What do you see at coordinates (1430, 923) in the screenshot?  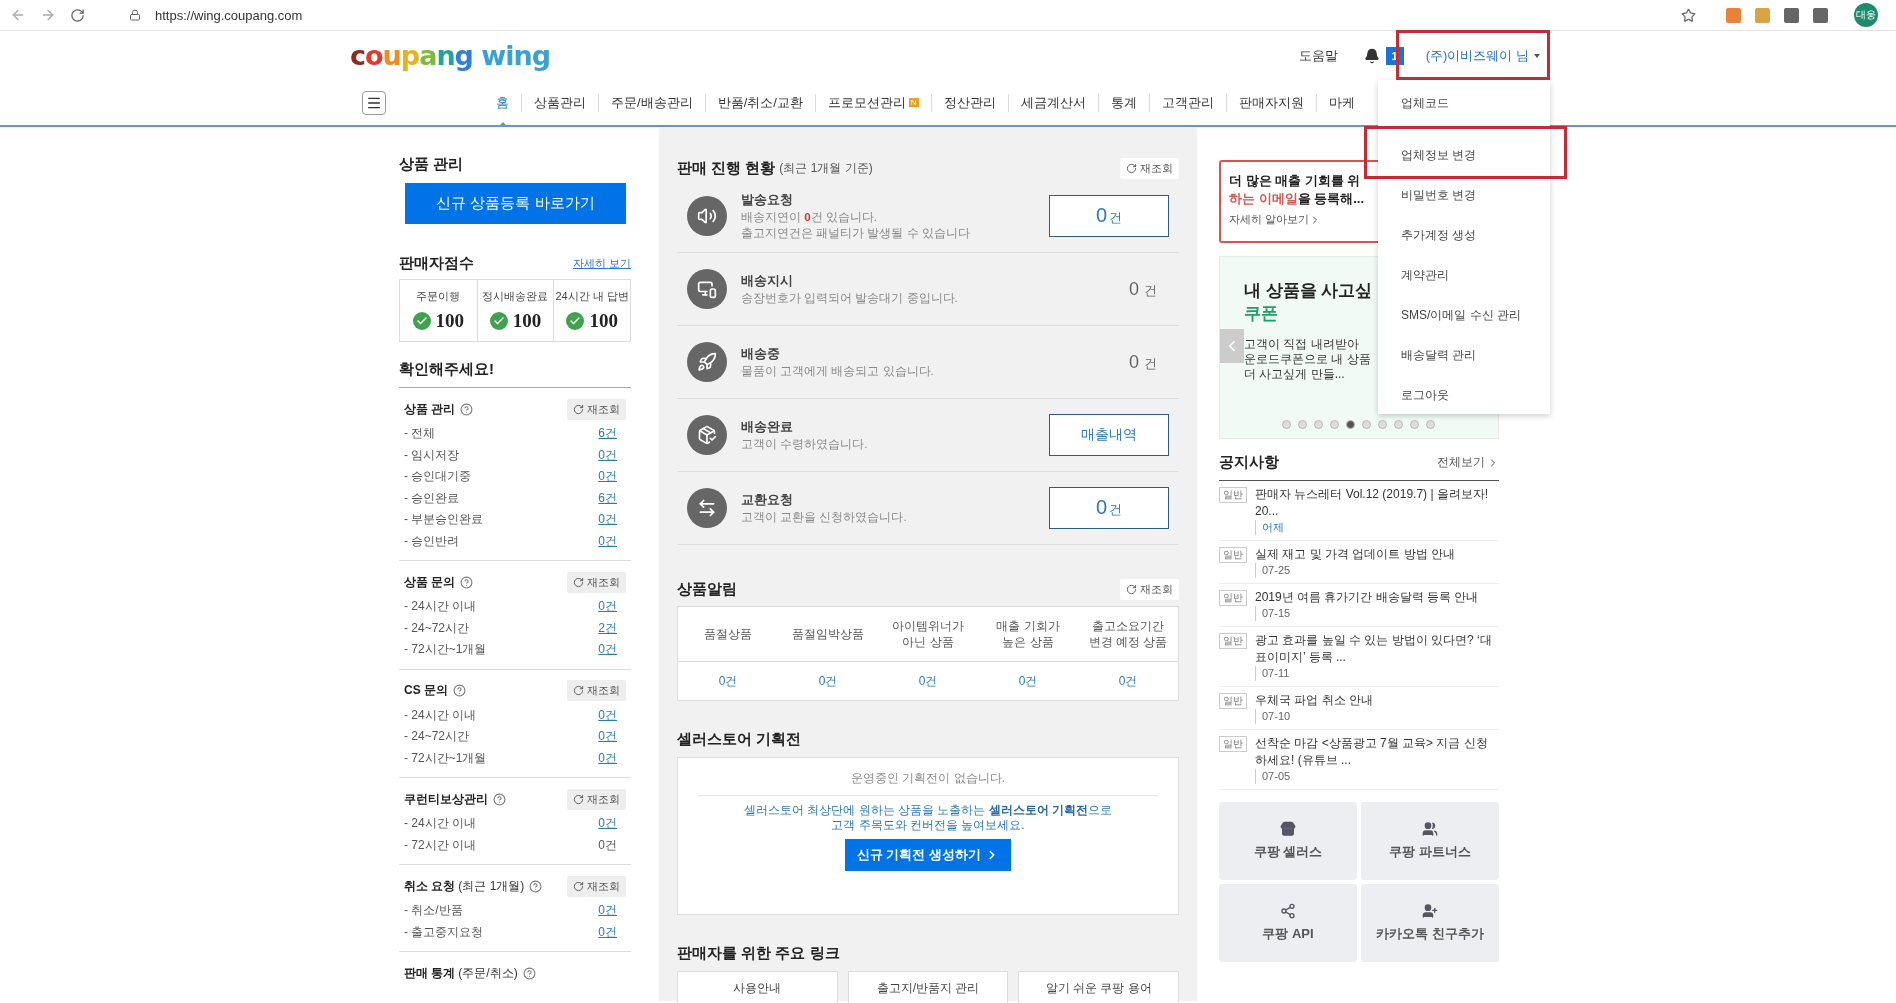 I see `shortcut-tile: 카카오톡 친구추가` at bounding box center [1430, 923].